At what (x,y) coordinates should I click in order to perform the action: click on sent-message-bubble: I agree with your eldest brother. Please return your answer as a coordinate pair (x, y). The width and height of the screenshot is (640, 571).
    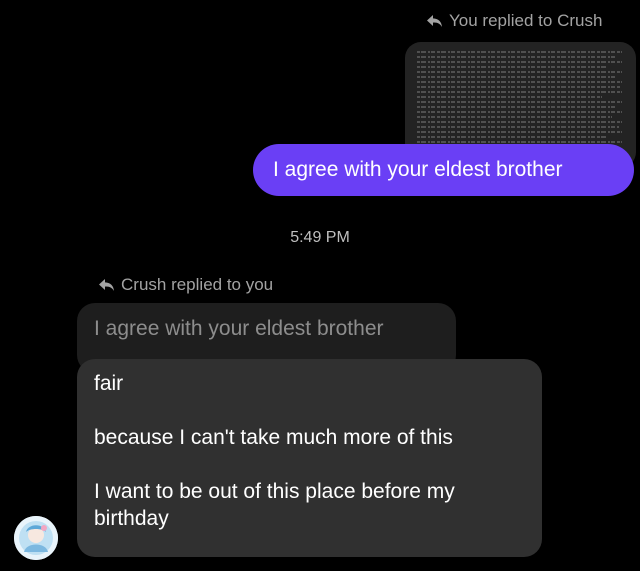
    Looking at the image, I should click on (443, 170).